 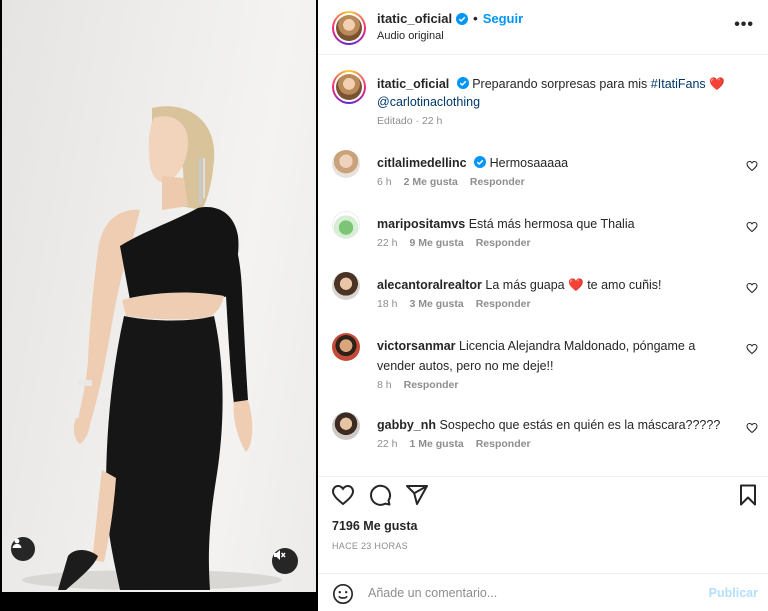 I want to click on comment-username: gabby_nh, so click(x=406, y=425).